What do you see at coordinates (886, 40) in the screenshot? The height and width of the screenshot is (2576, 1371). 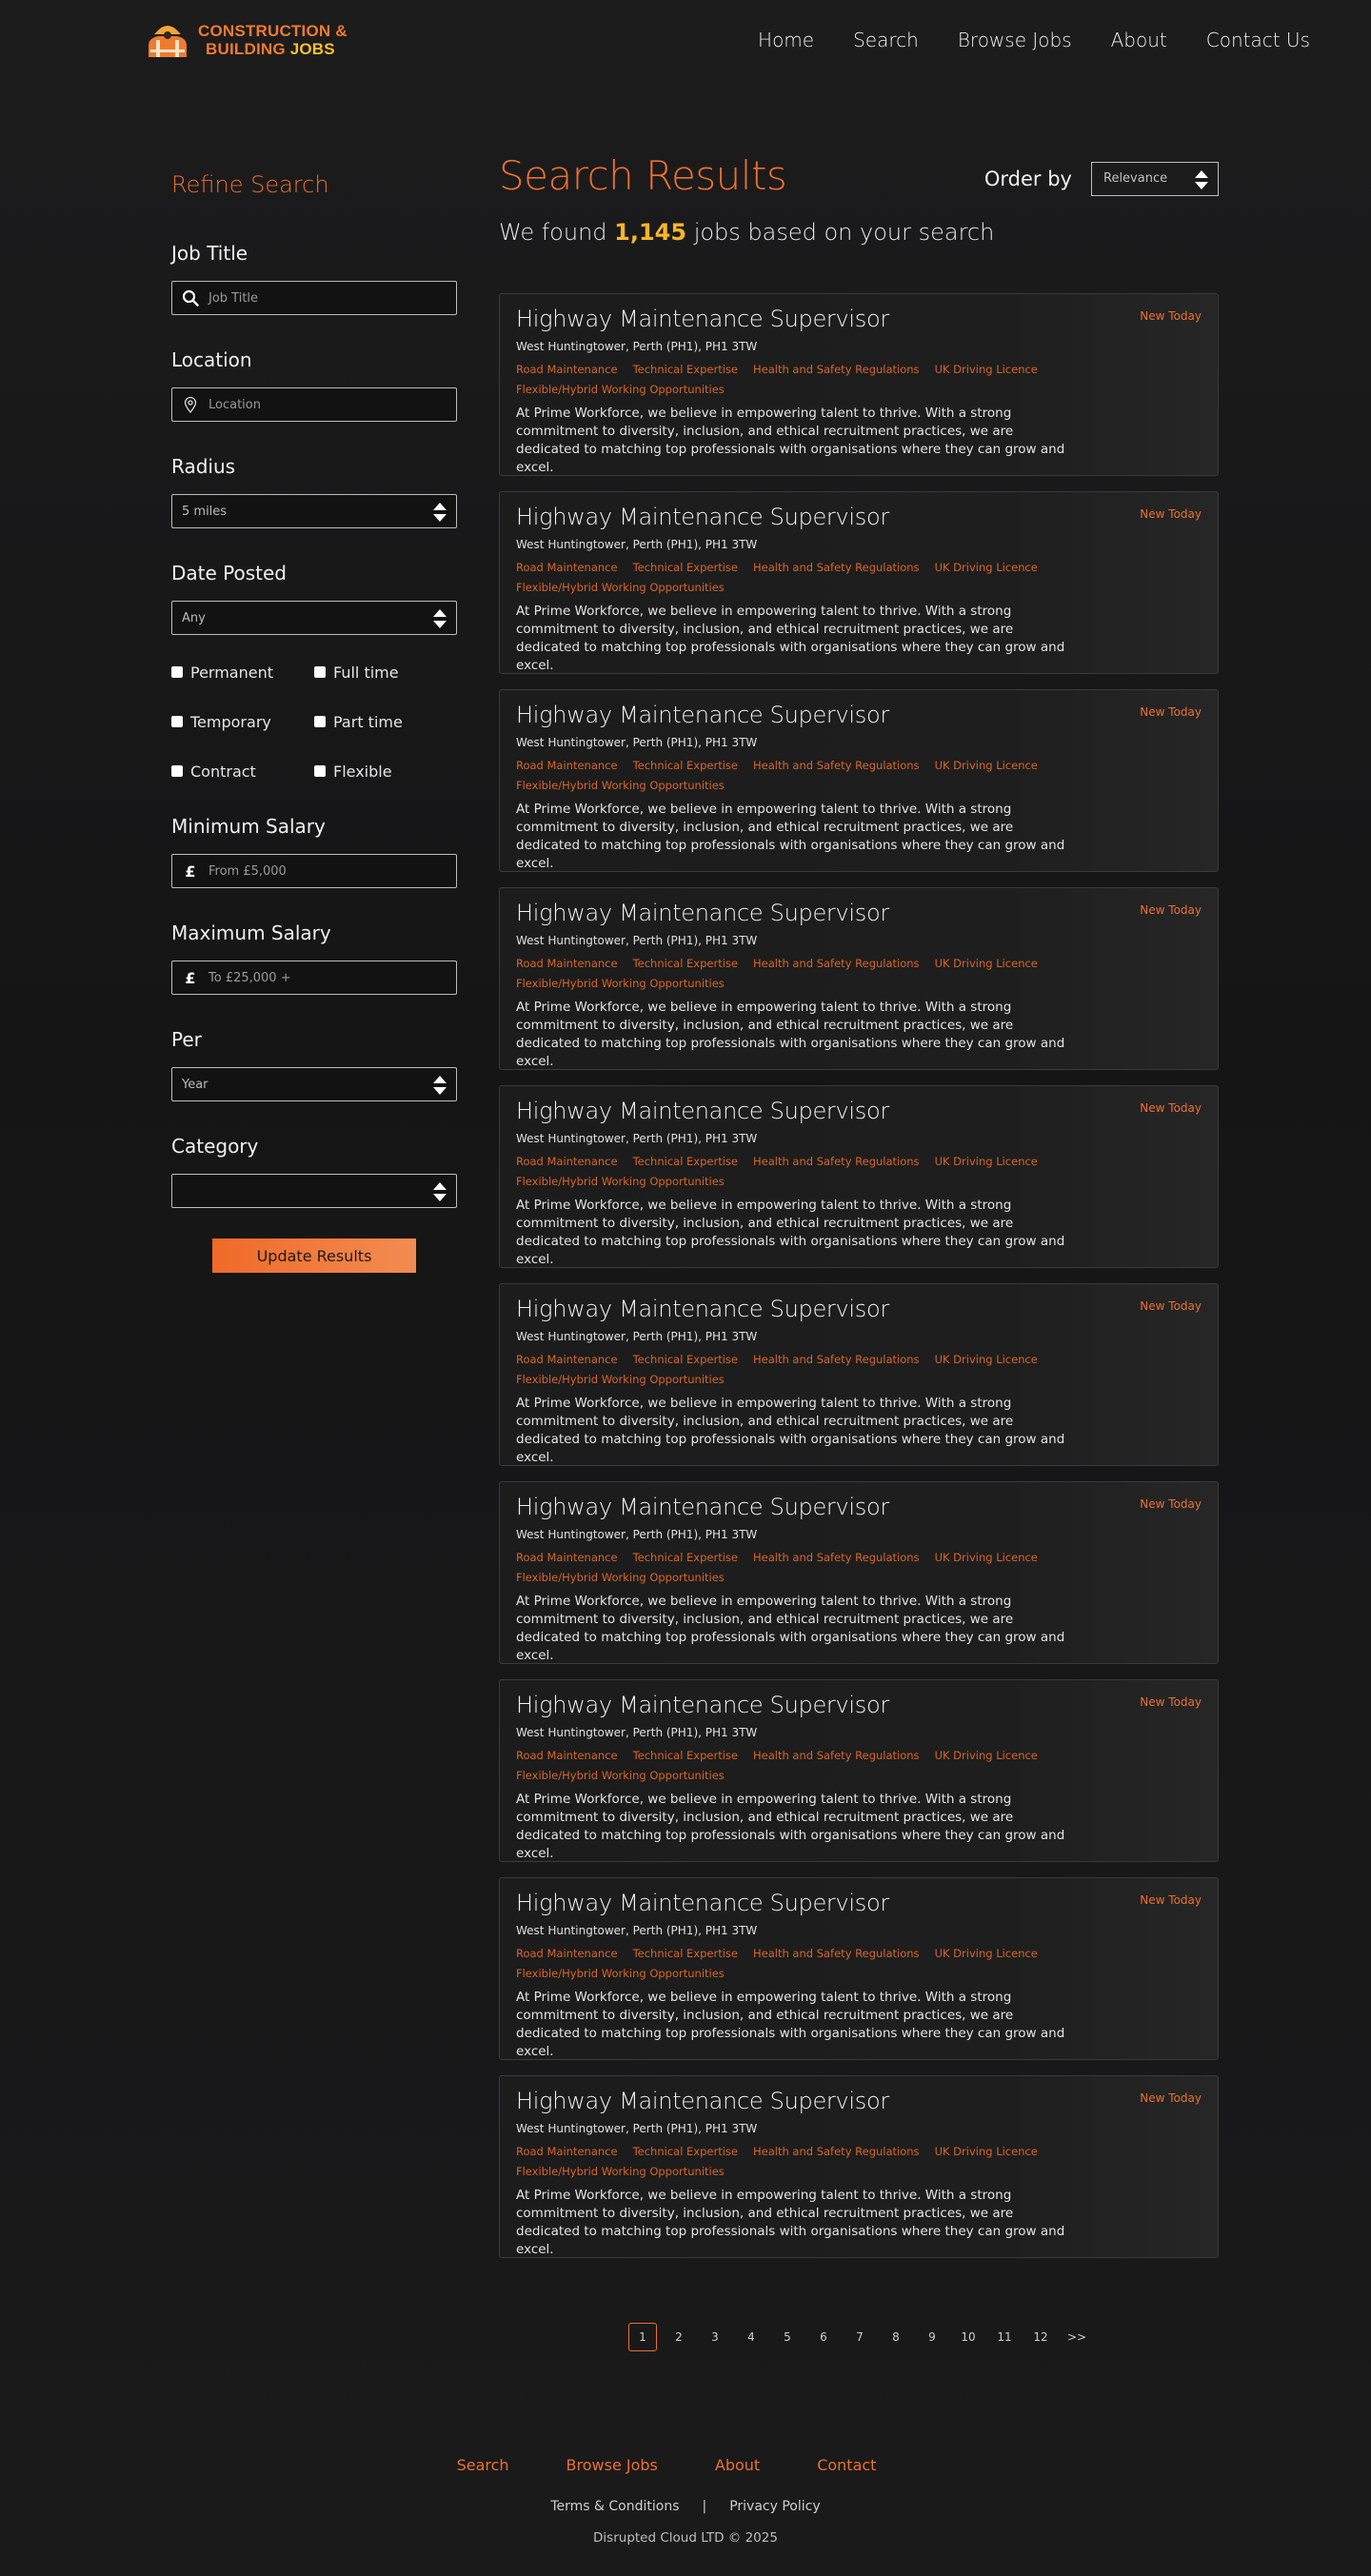 I see `nav-search: Search` at bounding box center [886, 40].